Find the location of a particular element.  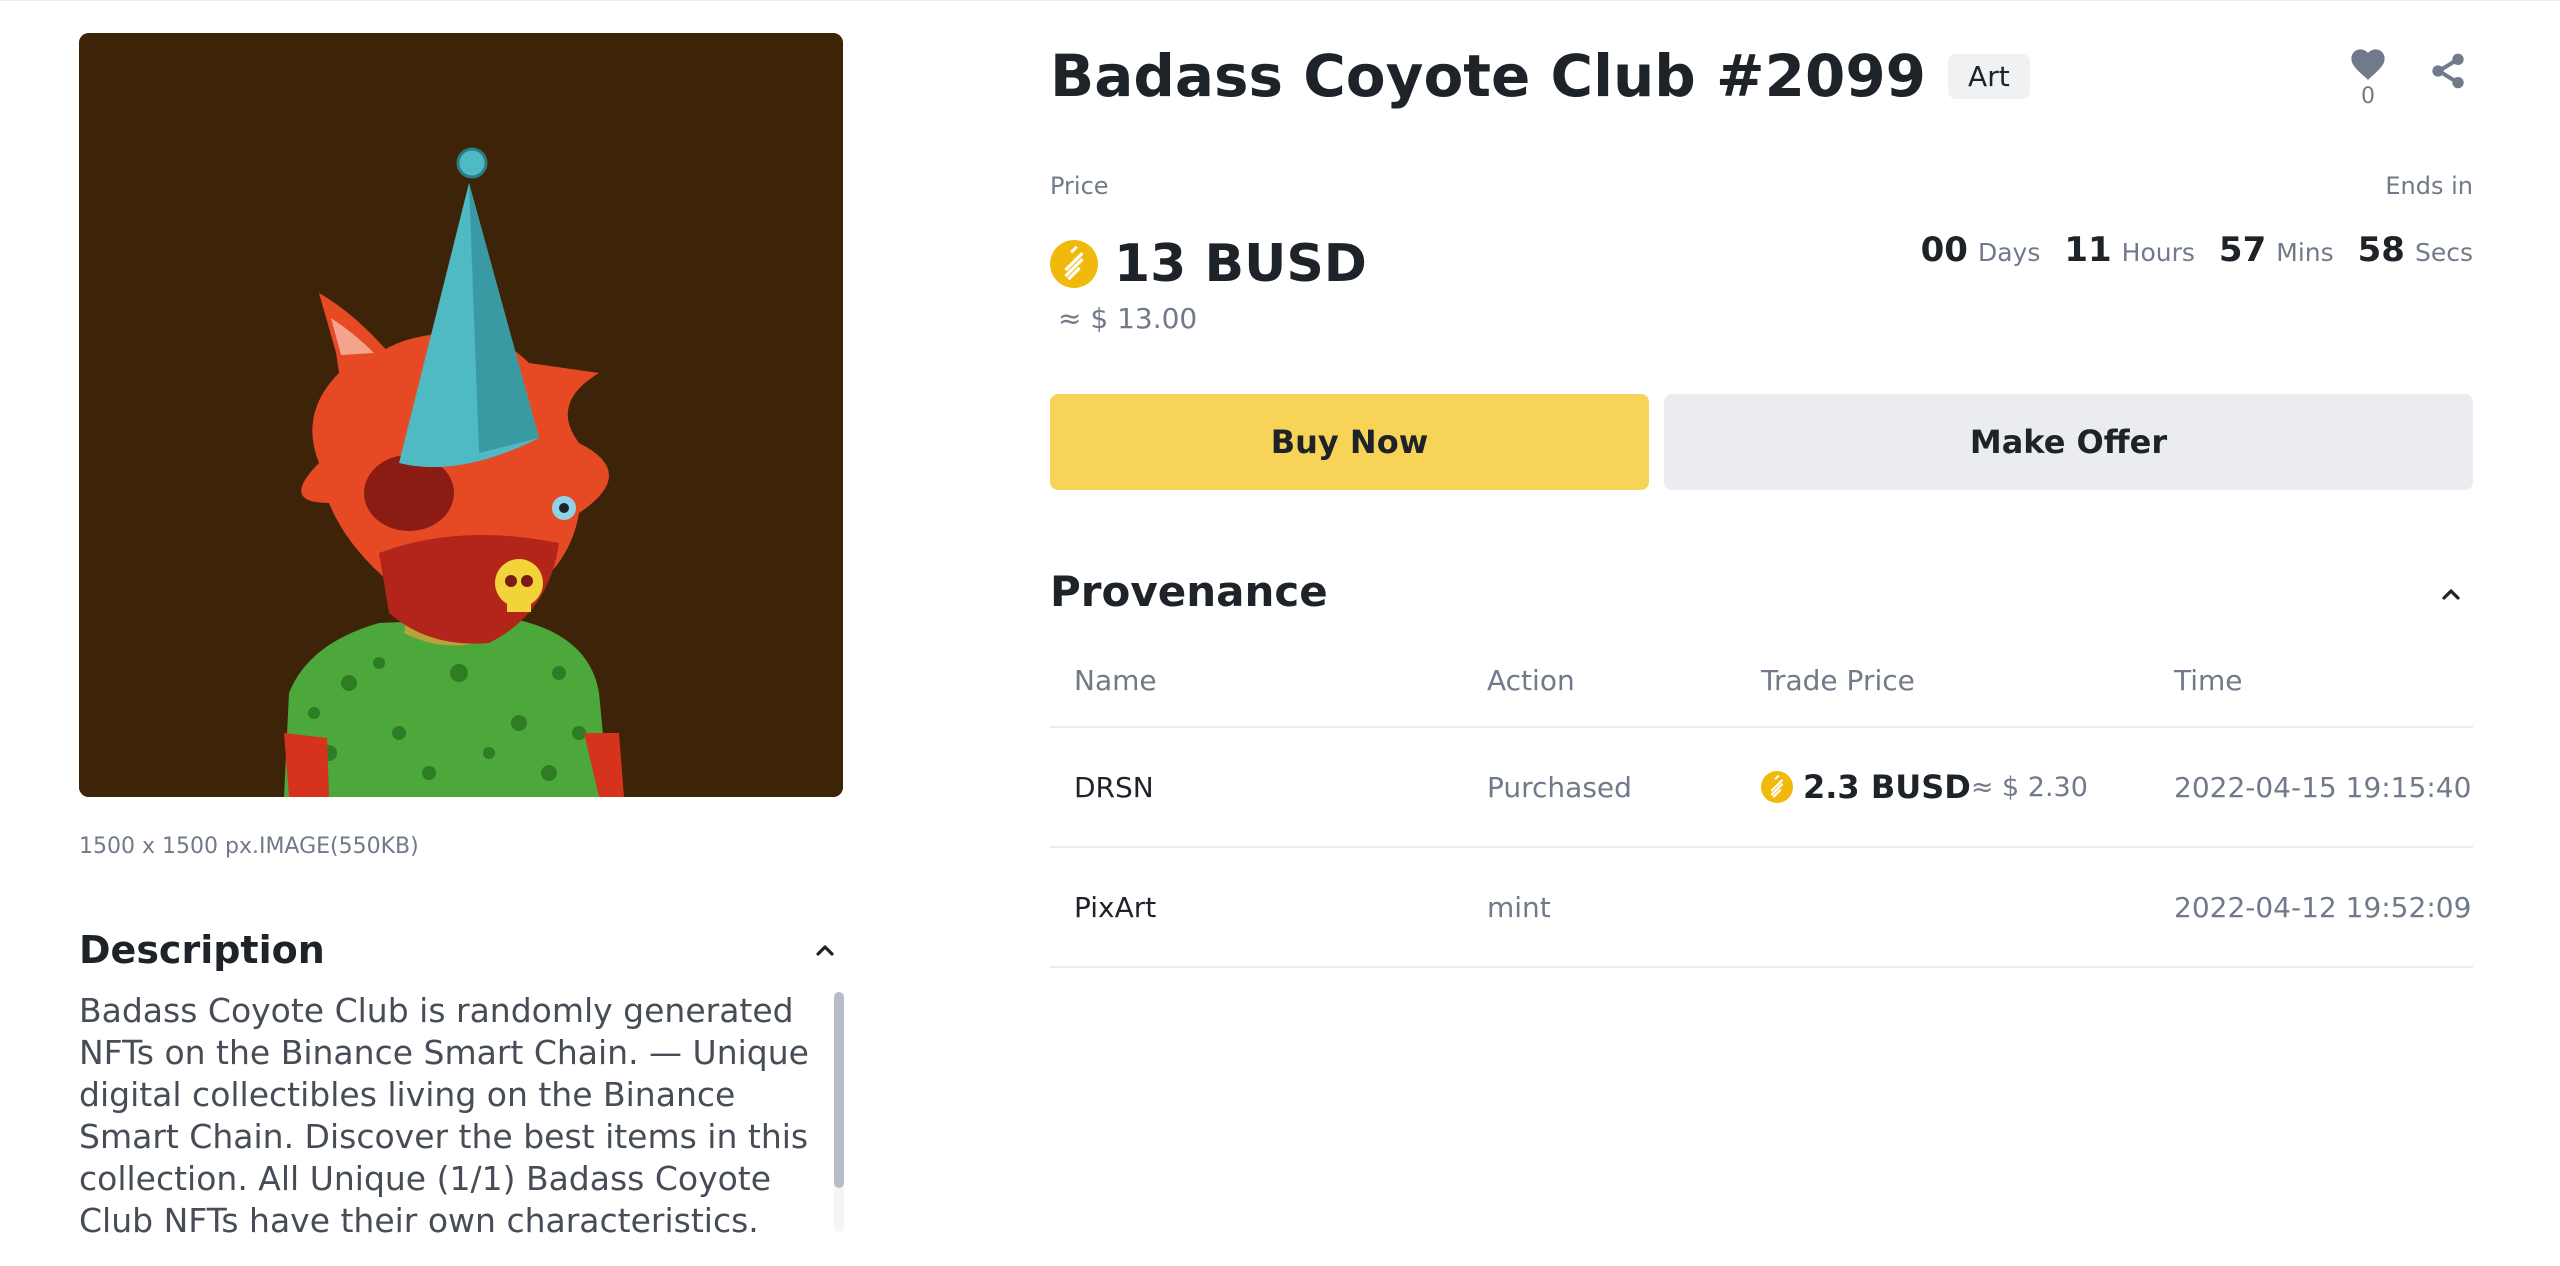

column-header-time: Time is located at coordinates (2208, 680).